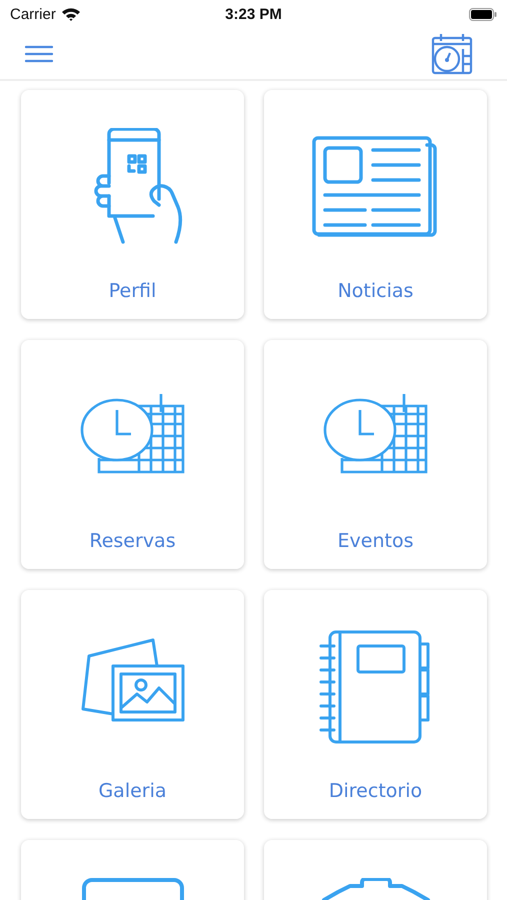 The image size is (507, 900). I want to click on tile-label: Eventos, so click(376, 541).